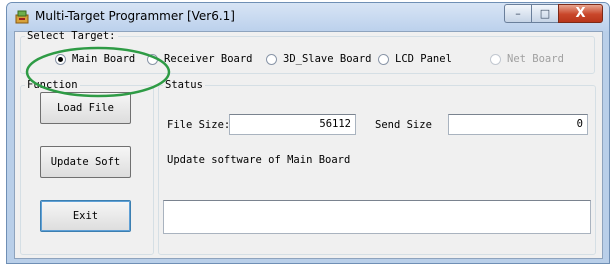  I want to click on radio-net-board: Net Board, so click(527, 59).